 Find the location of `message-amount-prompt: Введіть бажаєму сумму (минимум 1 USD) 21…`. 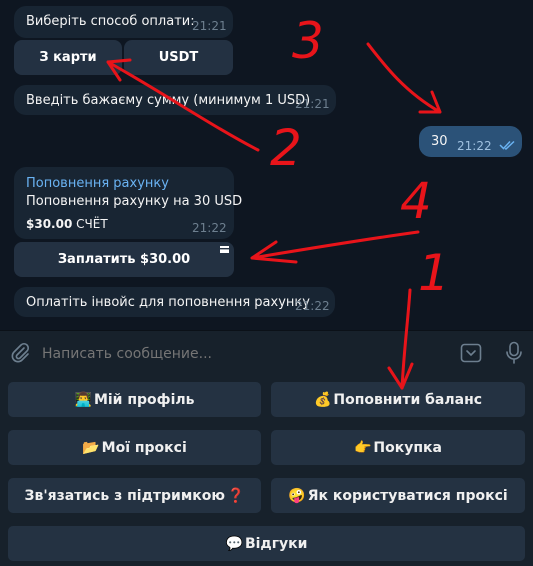

message-amount-prompt: Введіть бажаєму сумму (минимум 1 USD) 21… is located at coordinates (175, 100).